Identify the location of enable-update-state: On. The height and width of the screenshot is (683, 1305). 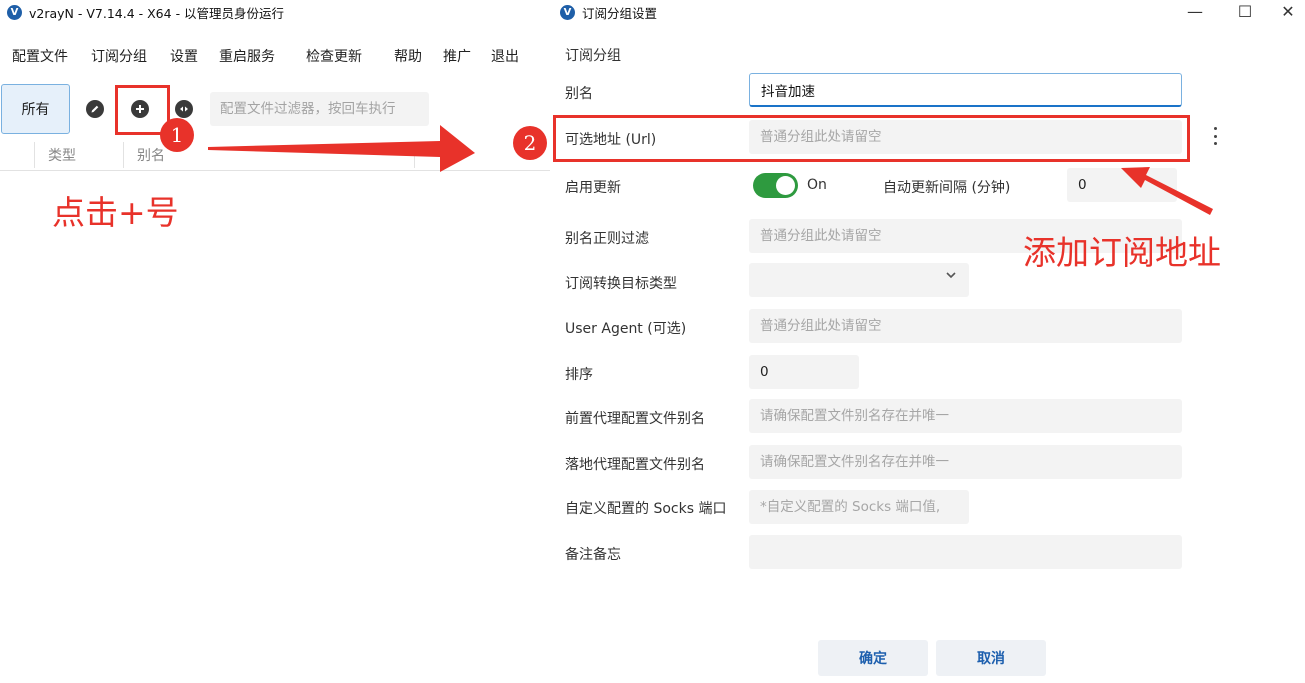
(817, 185).